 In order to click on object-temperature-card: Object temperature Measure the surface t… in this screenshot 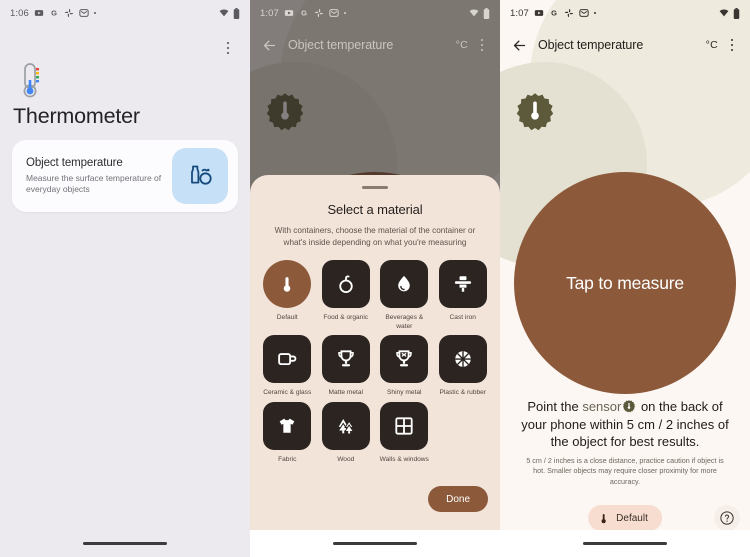, I will do `click(125, 176)`.